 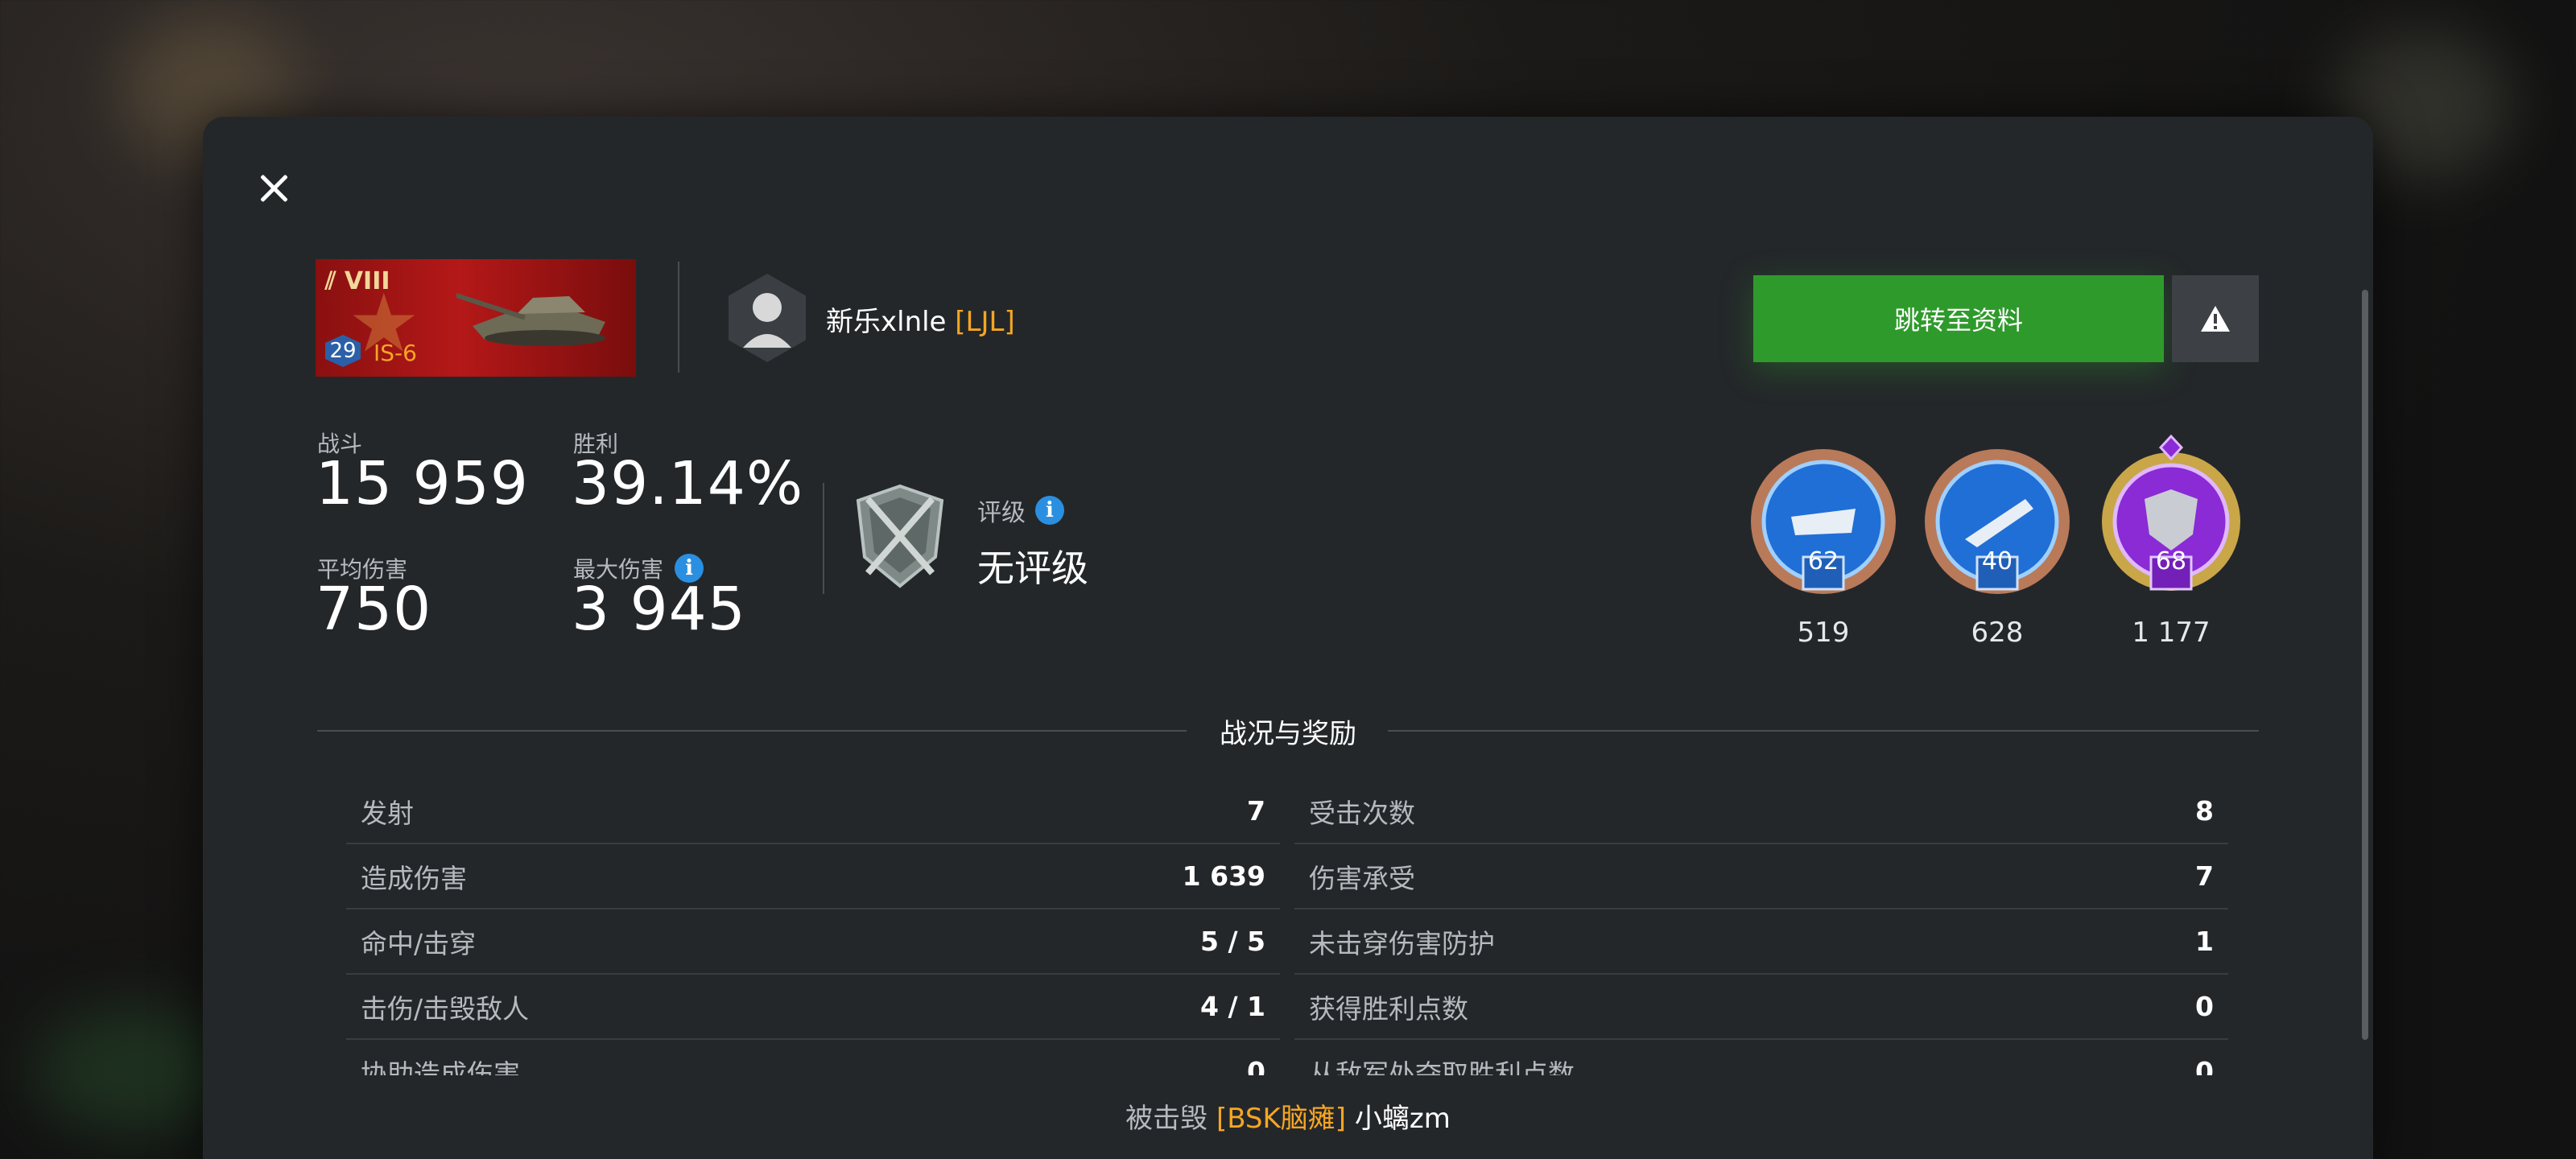 What do you see at coordinates (813, 1057) in the screenshot?
I see `table-row: 协助造成伤害 0` at bounding box center [813, 1057].